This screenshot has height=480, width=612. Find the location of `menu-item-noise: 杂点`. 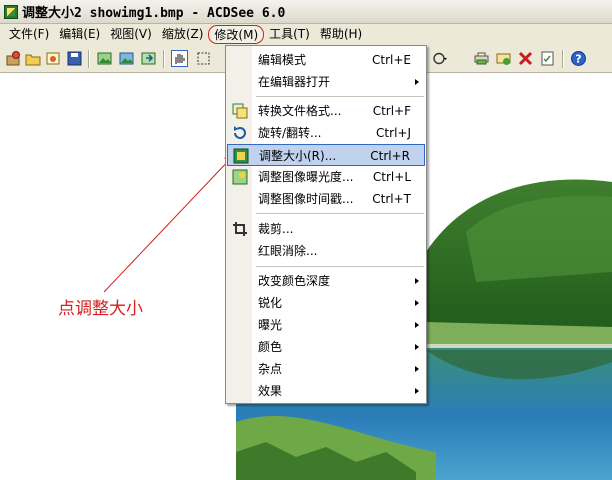

menu-item-noise: 杂点 is located at coordinates (326, 369).